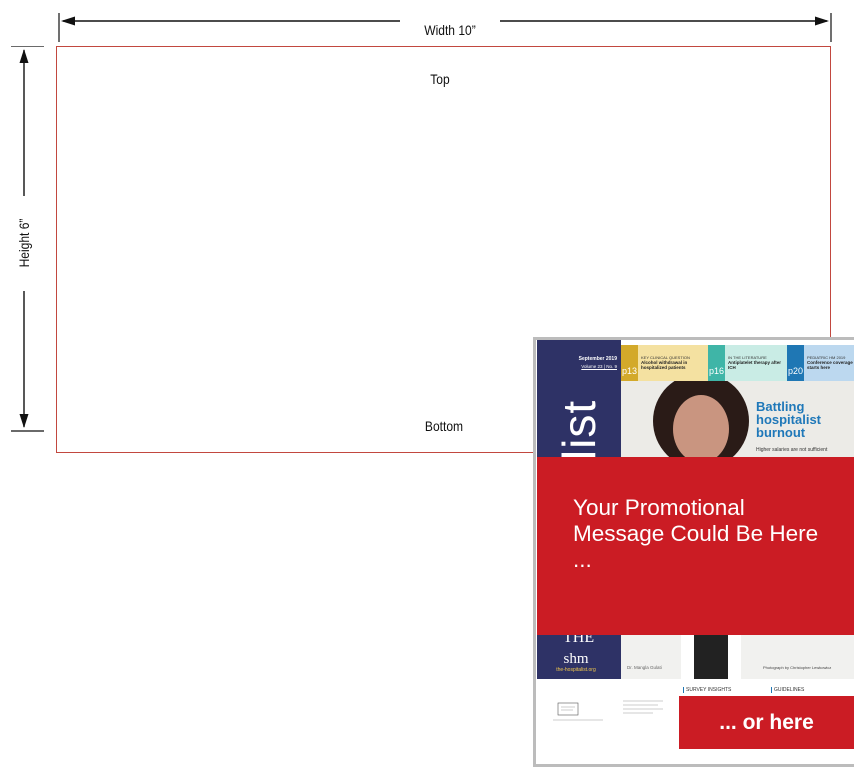 The image size is (854, 767). What do you see at coordinates (830, 365) in the screenshot?
I see `tab-title: Conference coverage starts here` at bounding box center [830, 365].